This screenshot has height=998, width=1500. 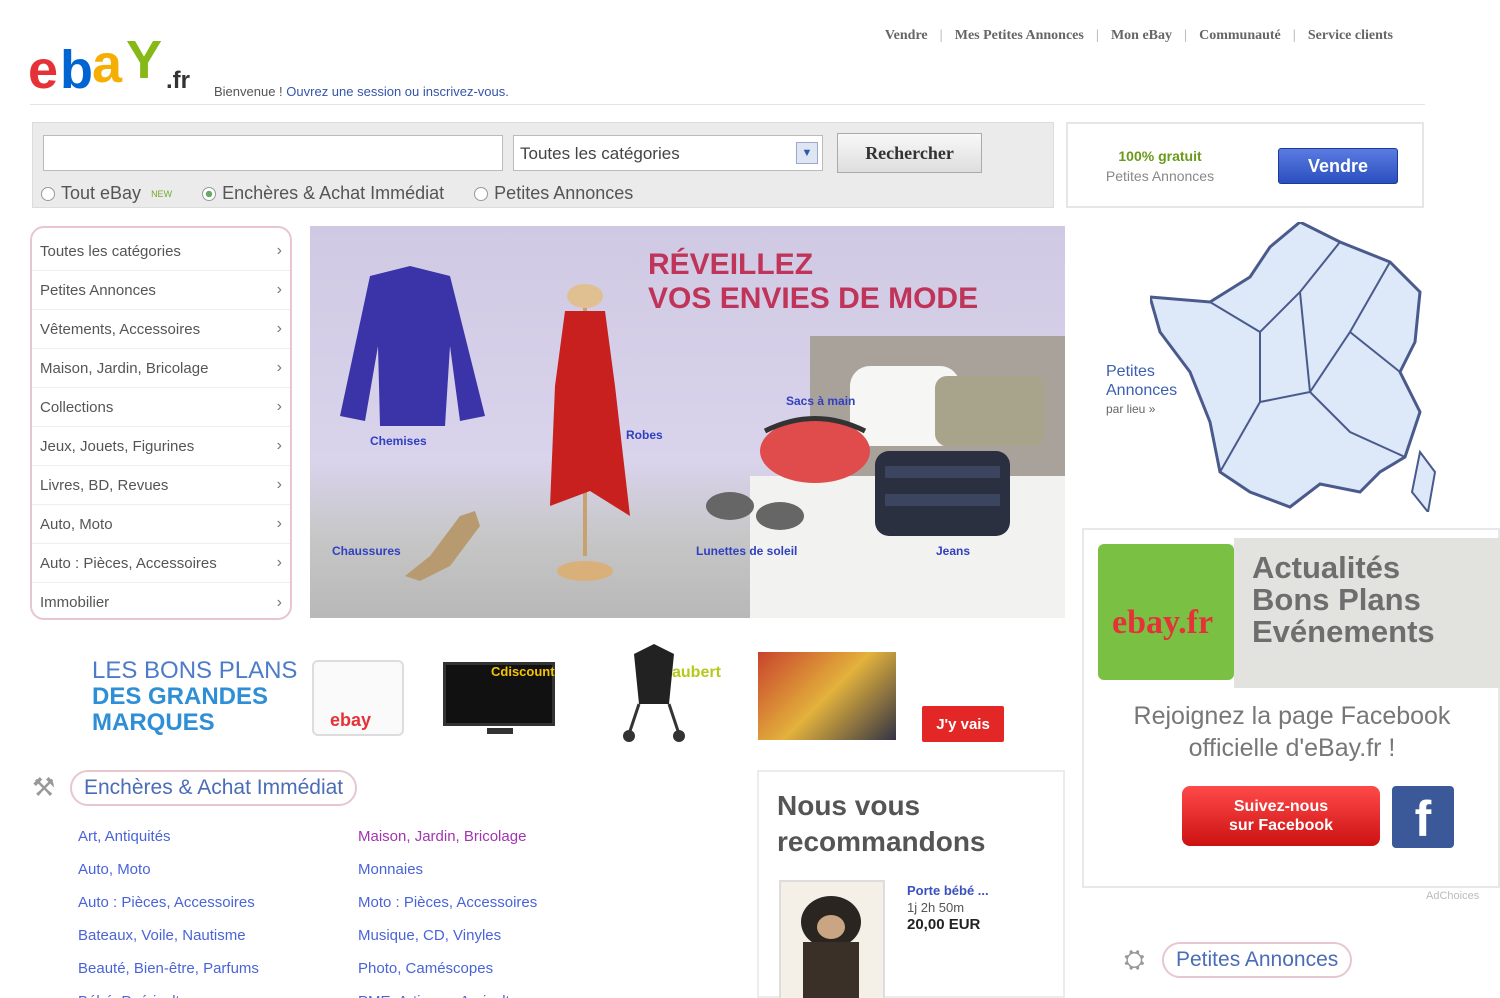 What do you see at coordinates (397, 91) in the screenshot?
I see `sign-in-link: Ouvrez une session ou inscrivez-vous.` at bounding box center [397, 91].